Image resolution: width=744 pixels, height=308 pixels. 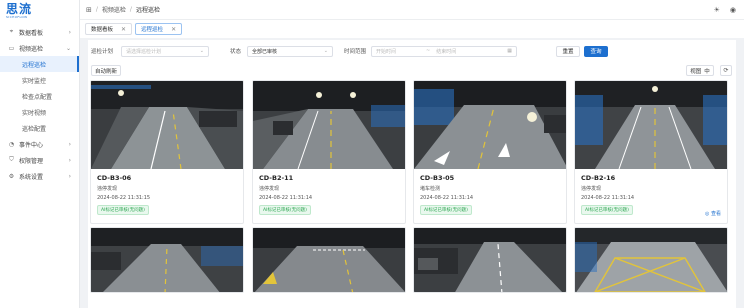 I want to click on tab-remote-inspection: 远程巡检 ✕, so click(x=159, y=29).